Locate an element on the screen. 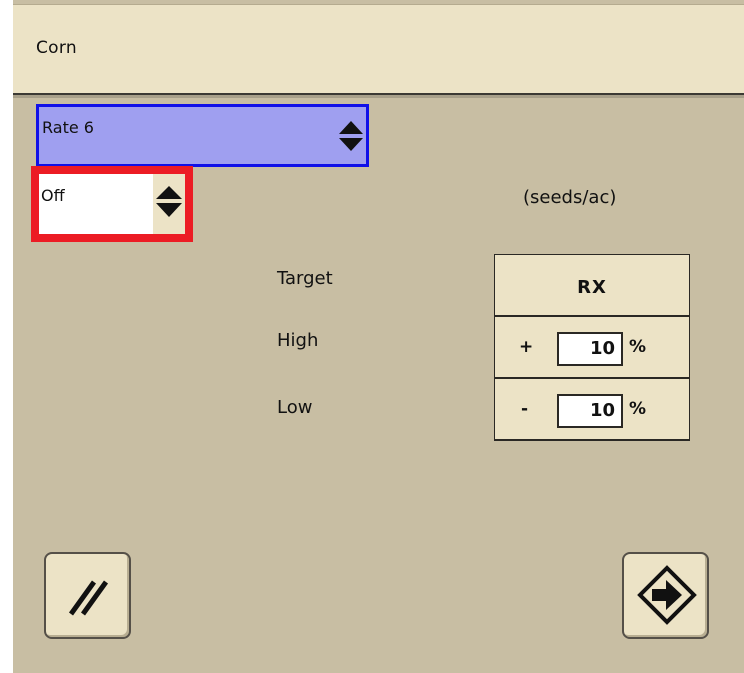 The height and width of the screenshot is (673, 744). header-divider is located at coordinates (378, 96).